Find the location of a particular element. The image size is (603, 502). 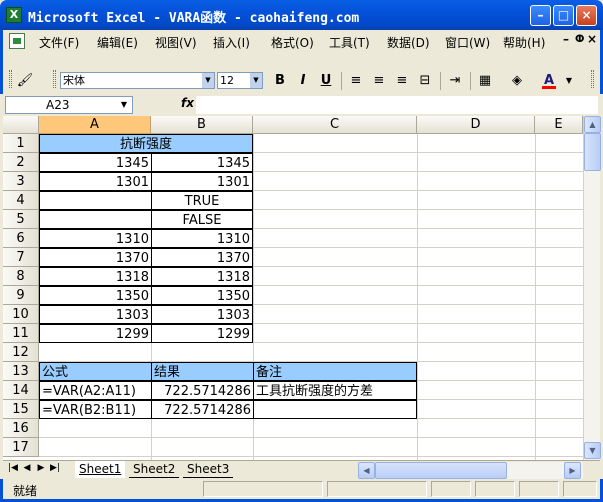

cell-b5: FALSE is located at coordinates (202, 219).